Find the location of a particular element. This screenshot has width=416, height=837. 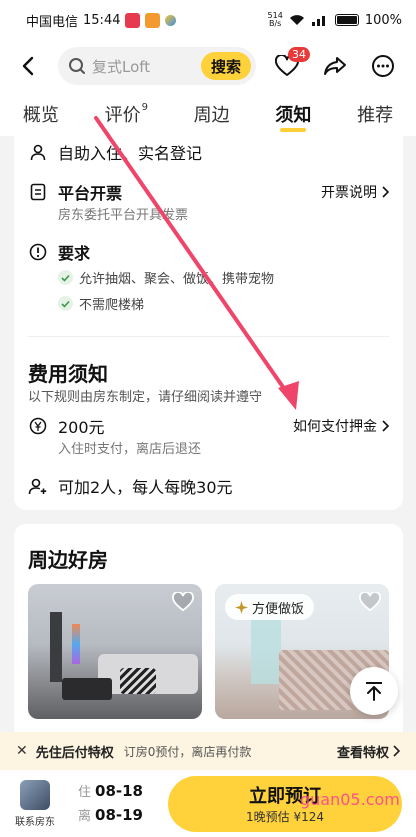

invoice-desc: 房东委托平台开具发票 is located at coordinates (123, 215).